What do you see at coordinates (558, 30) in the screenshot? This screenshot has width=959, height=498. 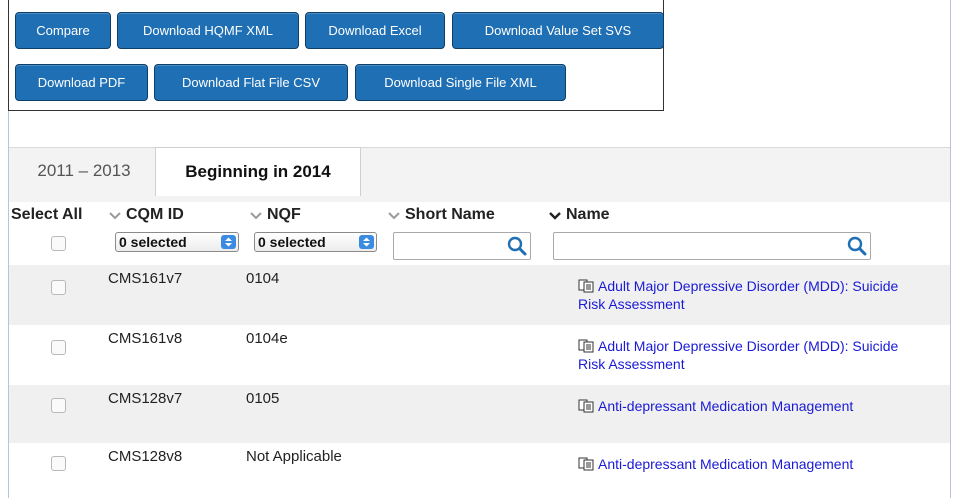 I see `download-value-set-svs-button: Download Value Set SVS` at bounding box center [558, 30].